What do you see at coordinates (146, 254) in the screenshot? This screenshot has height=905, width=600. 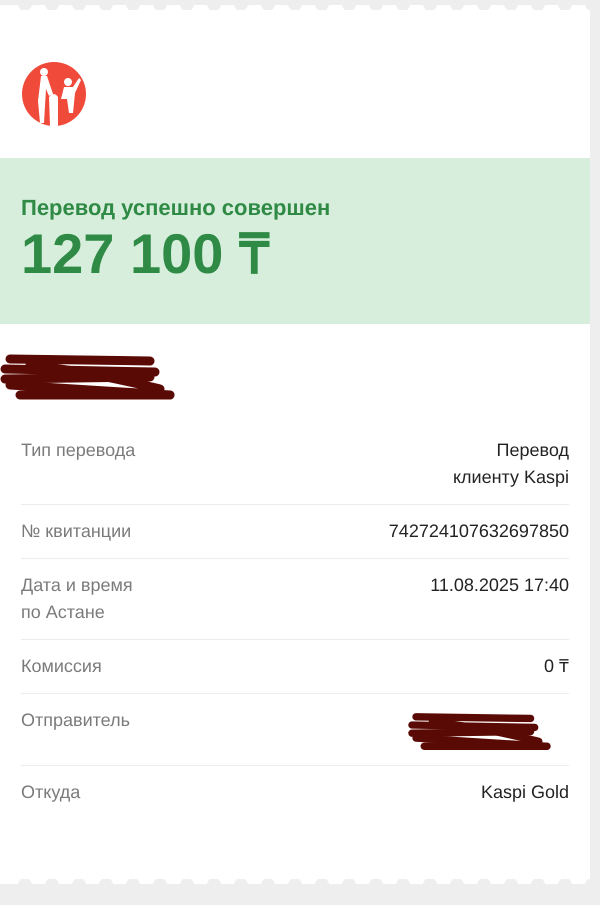 I see `amount: 127 100 ₸` at bounding box center [146, 254].